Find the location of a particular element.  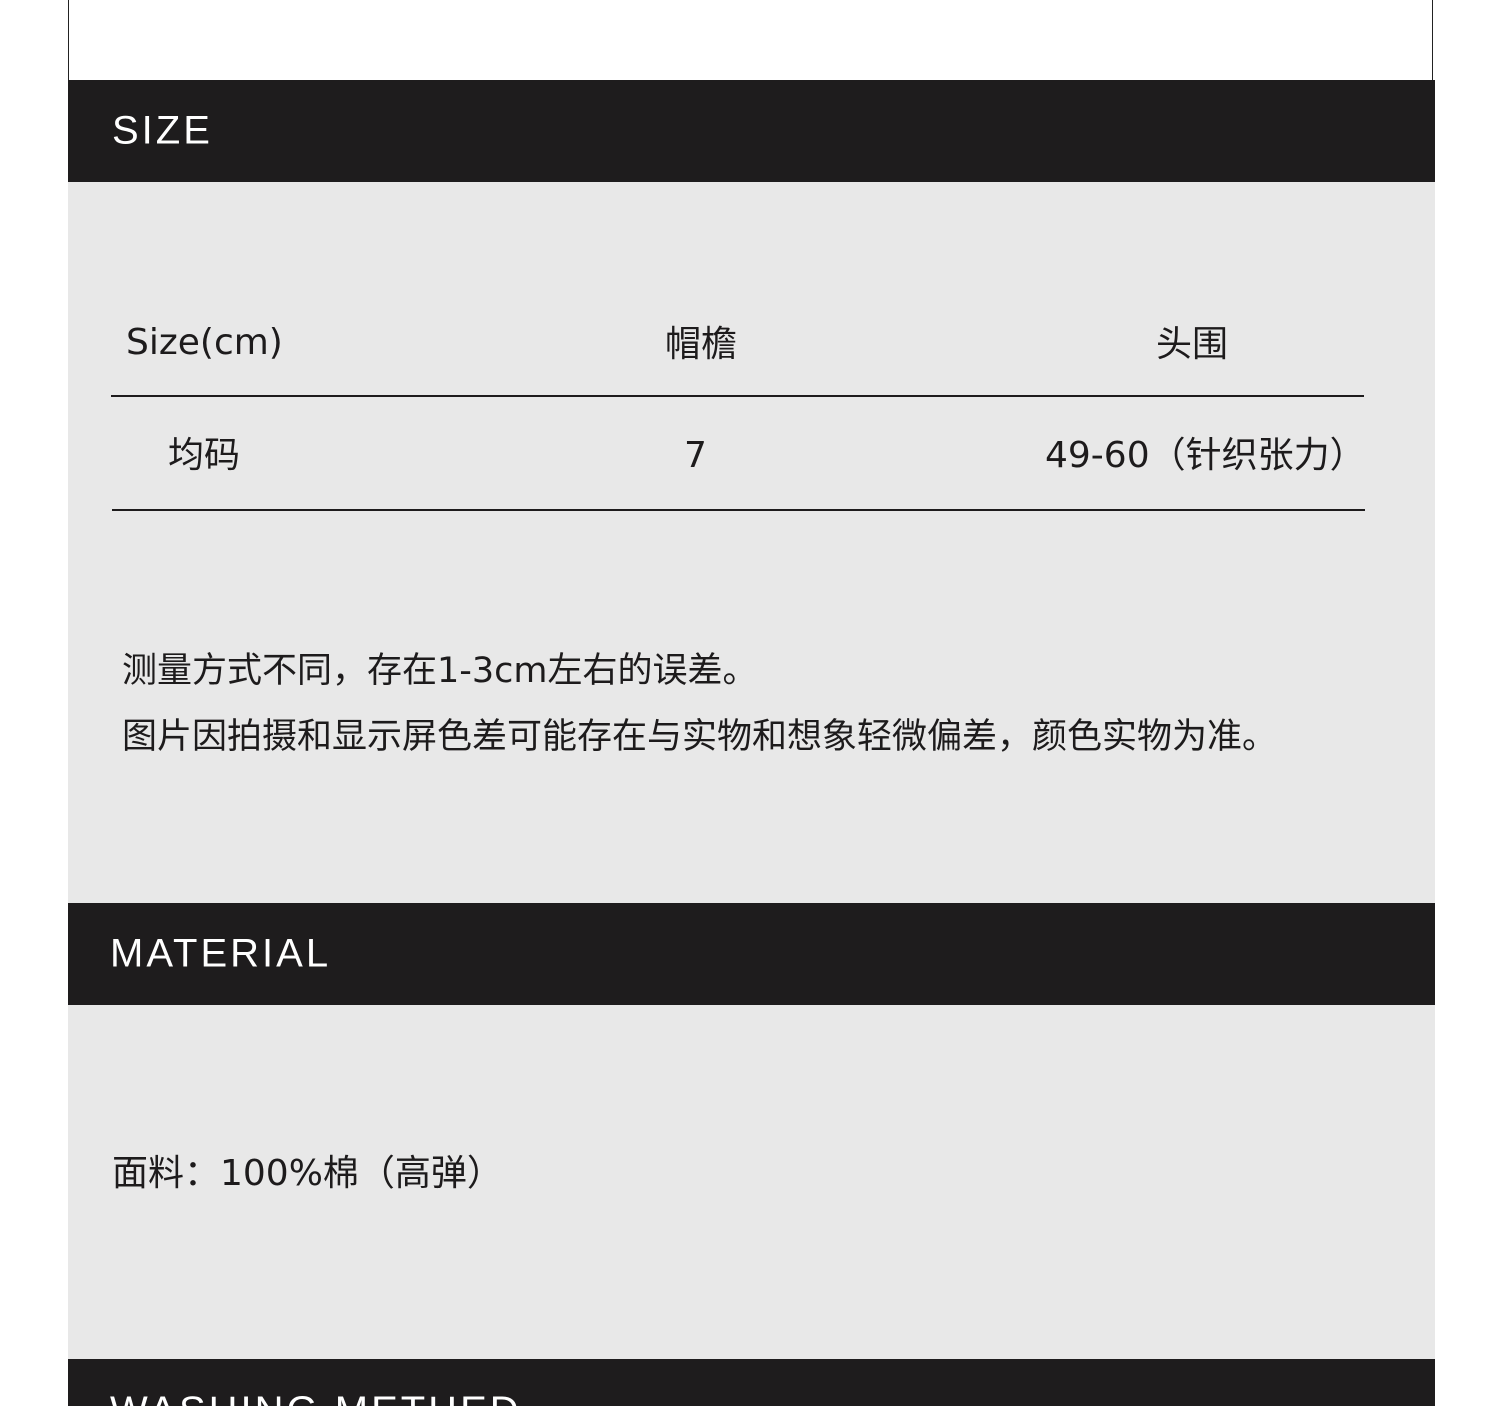

size-table-header-brim: 帽檐 is located at coordinates (701, 344).